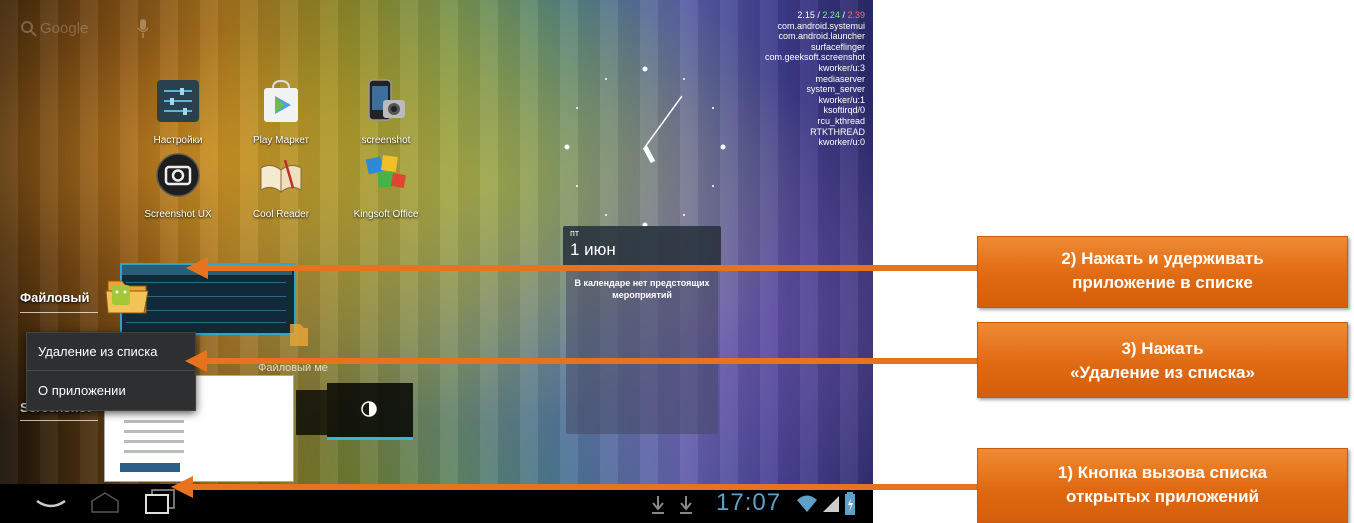 The width and height of the screenshot is (1354, 523). I want to click on callout-line: 3) Нажать, so click(1162, 348).